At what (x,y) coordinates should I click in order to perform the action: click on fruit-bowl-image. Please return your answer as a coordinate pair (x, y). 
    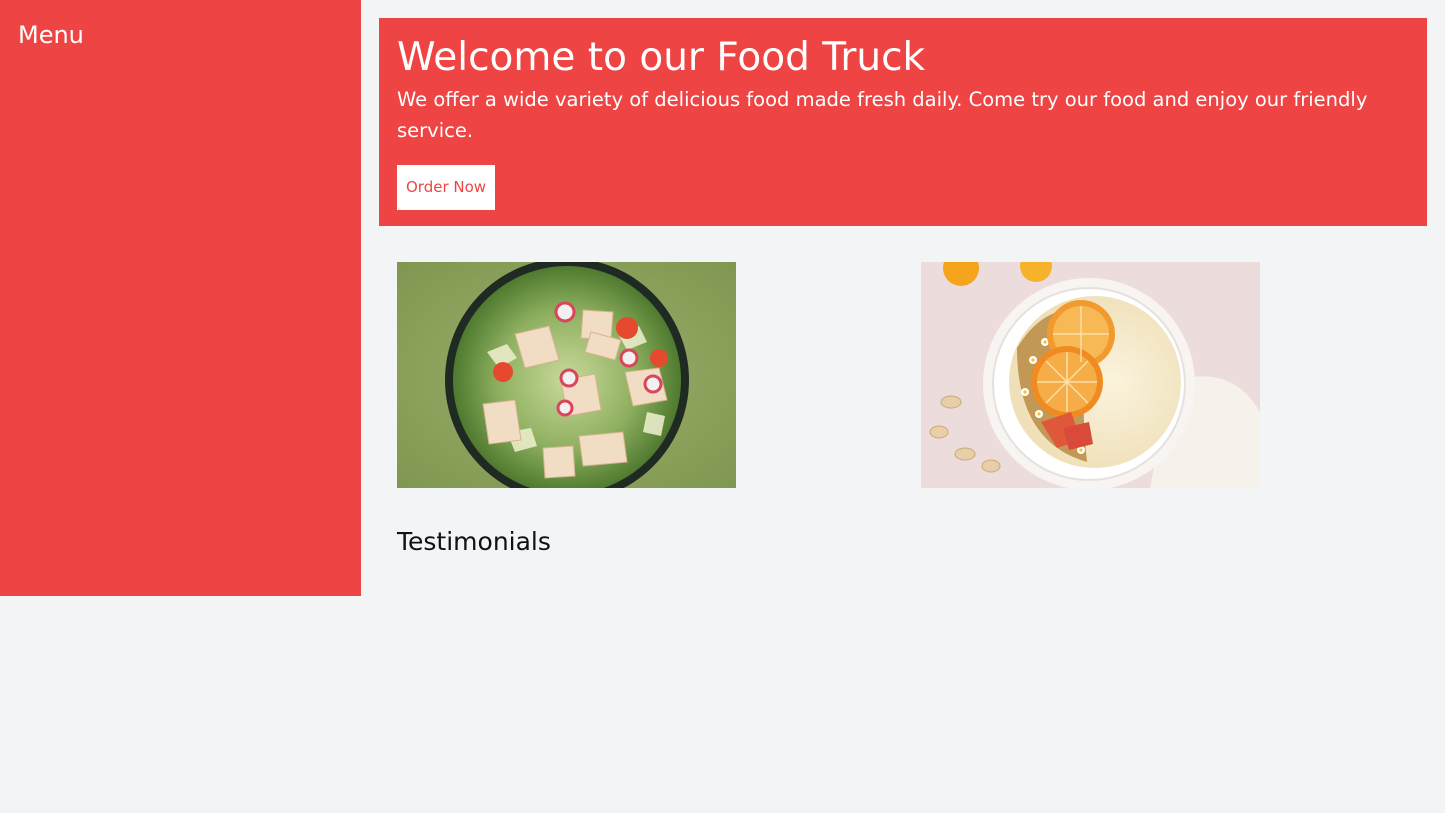
    Looking at the image, I should click on (1090, 375).